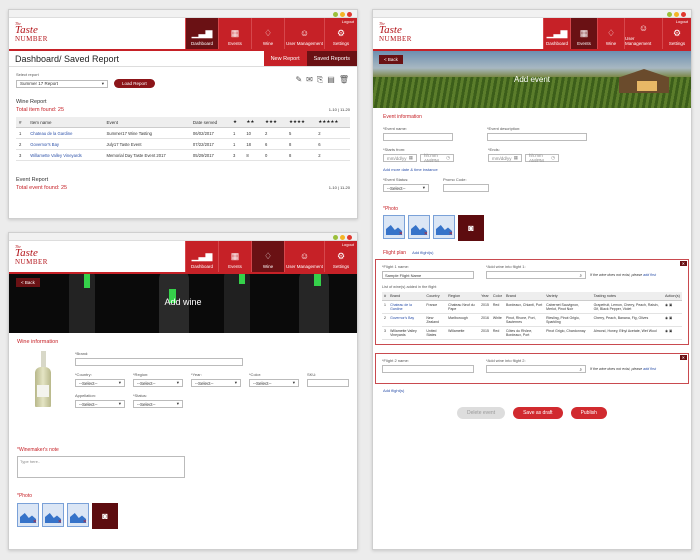 This screenshot has width=700, height=560. What do you see at coordinates (466, 188) in the screenshot?
I see `promo-code-input` at bounding box center [466, 188].